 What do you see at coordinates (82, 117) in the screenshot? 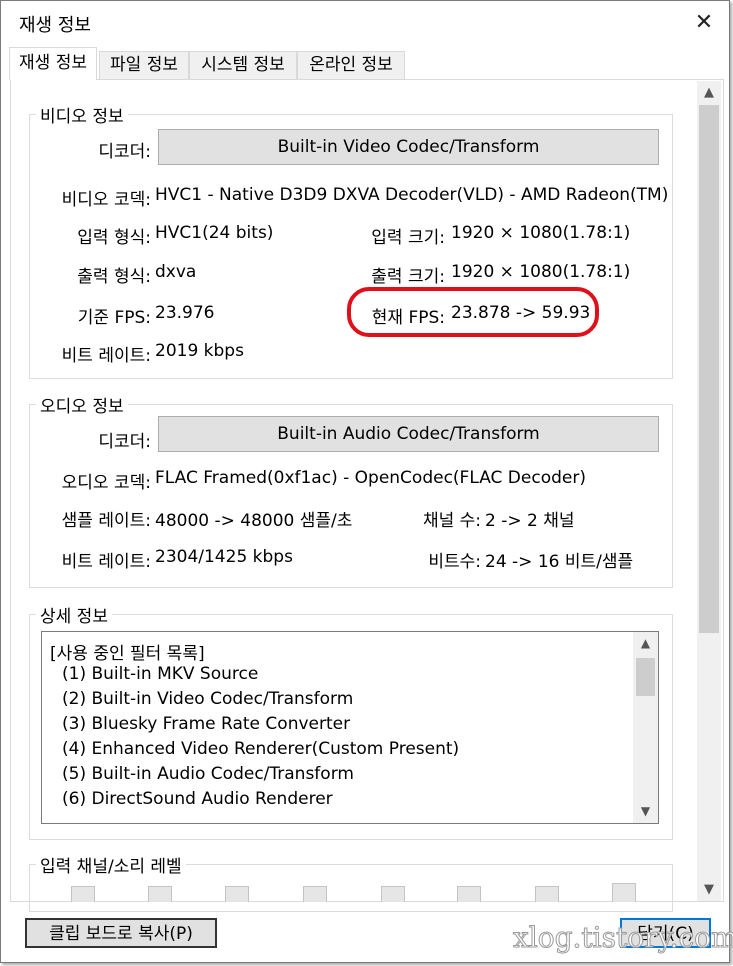
I see `video-group-label: 비디오 정보` at bounding box center [82, 117].